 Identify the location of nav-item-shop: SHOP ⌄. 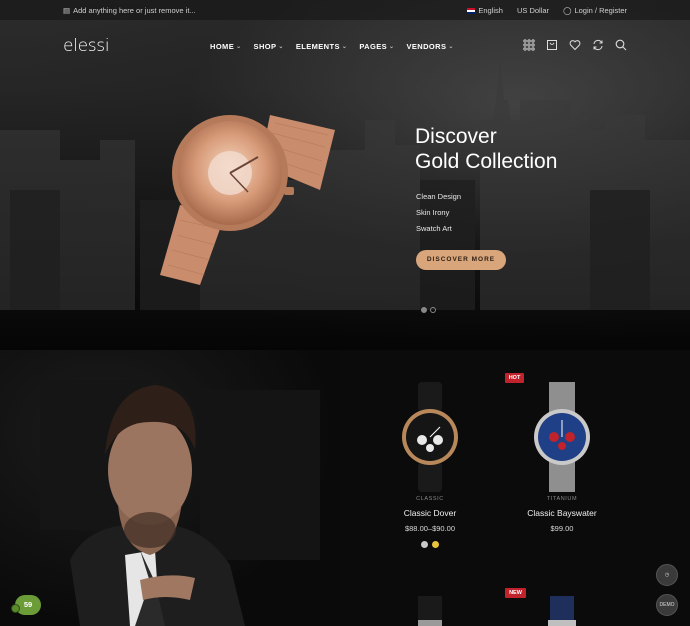
(269, 46).